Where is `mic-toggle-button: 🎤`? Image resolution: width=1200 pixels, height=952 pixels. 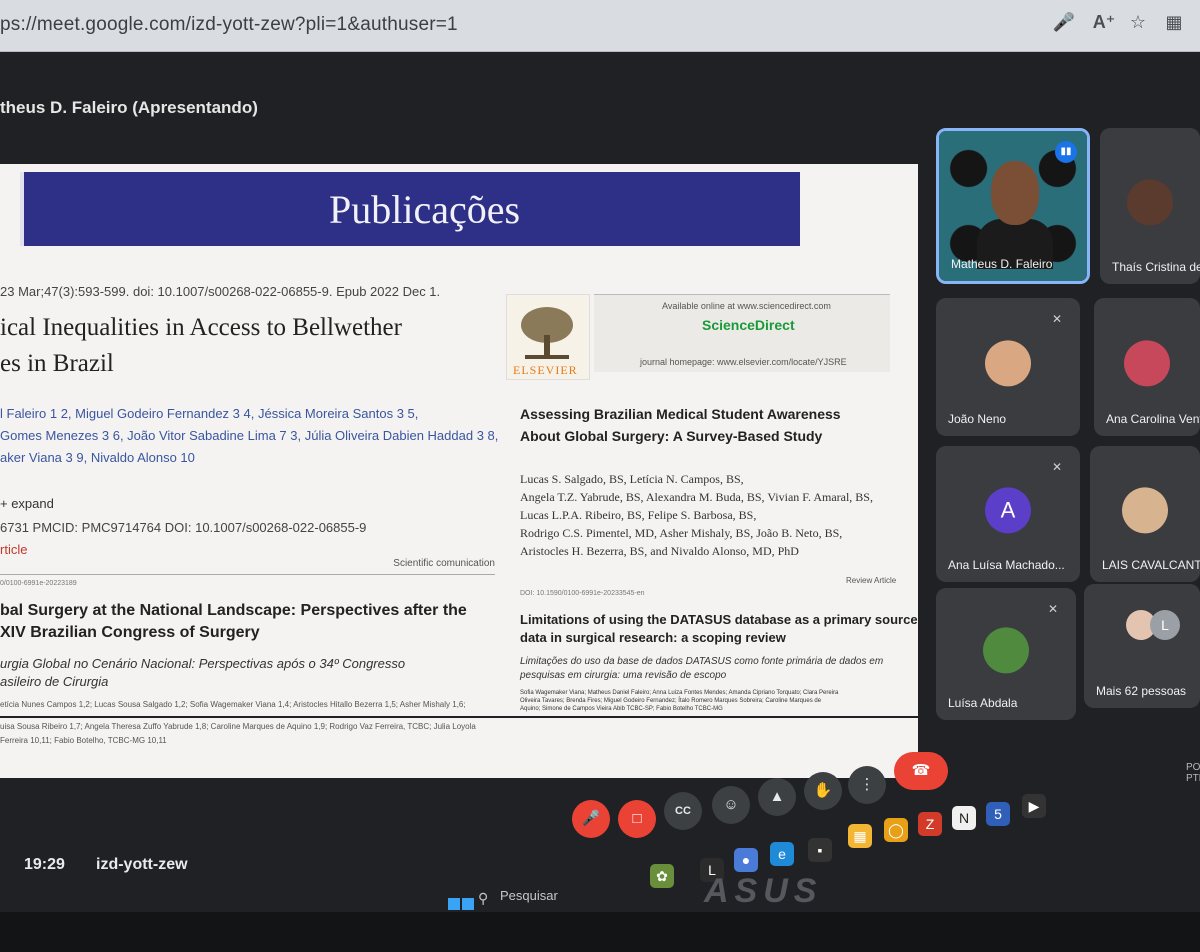
mic-toggle-button: 🎤 is located at coordinates (591, 819).